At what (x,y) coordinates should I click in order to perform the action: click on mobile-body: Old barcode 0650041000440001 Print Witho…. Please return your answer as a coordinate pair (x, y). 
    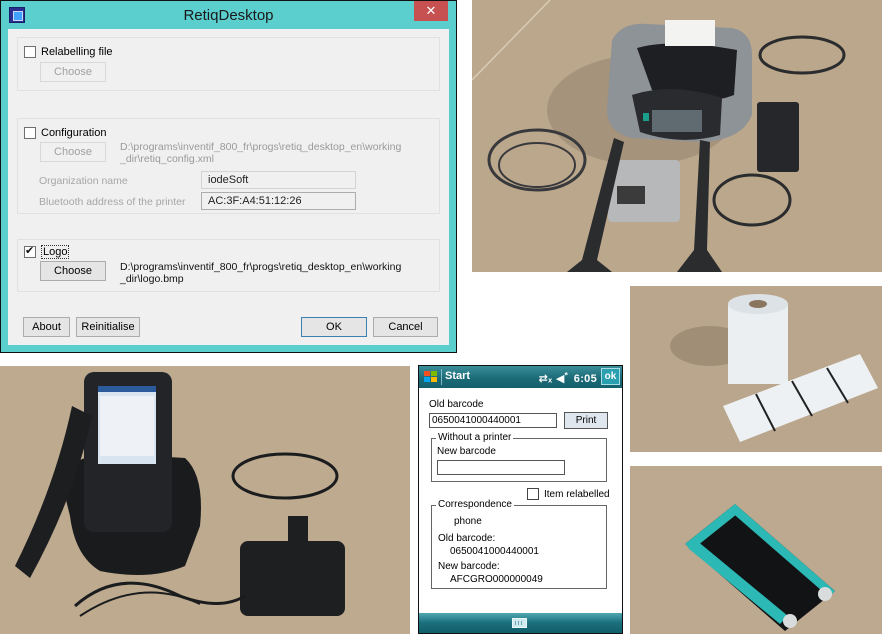
    Looking at the image, I should click on (520, 500).